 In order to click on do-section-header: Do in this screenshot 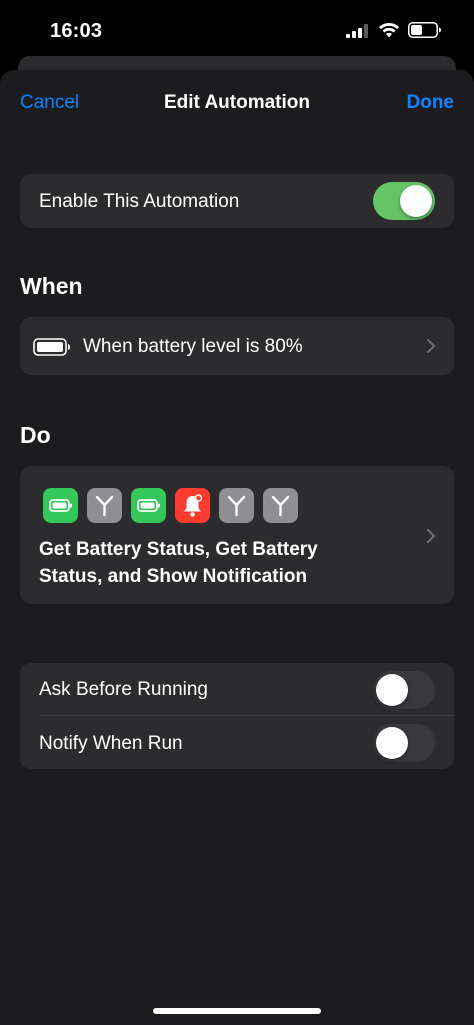, I will do `click(35, 435)`.